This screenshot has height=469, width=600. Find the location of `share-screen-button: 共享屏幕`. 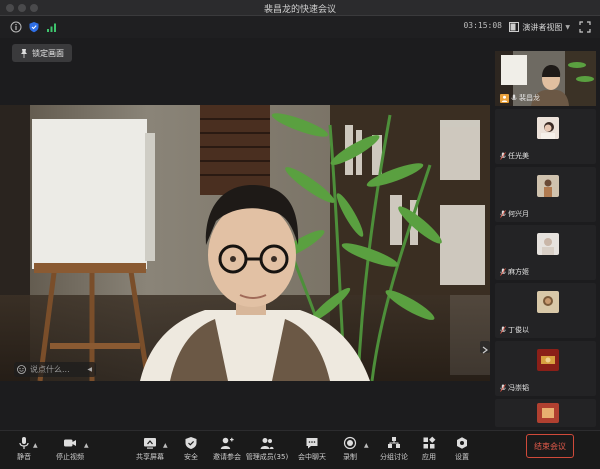

share-screen-button: 共享屏幕 is located at coordinates (150, 451).